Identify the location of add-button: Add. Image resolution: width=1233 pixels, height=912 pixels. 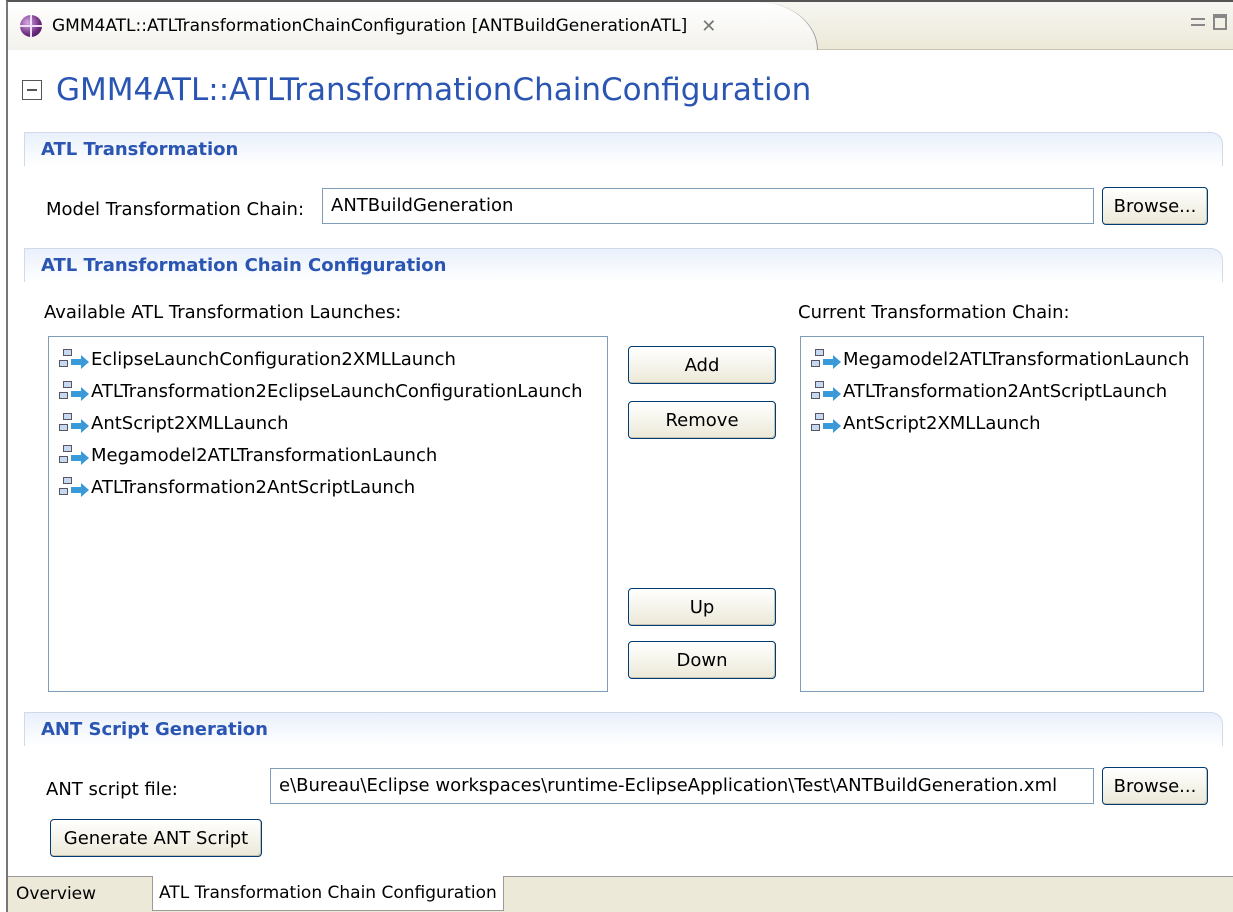
(702, 365).